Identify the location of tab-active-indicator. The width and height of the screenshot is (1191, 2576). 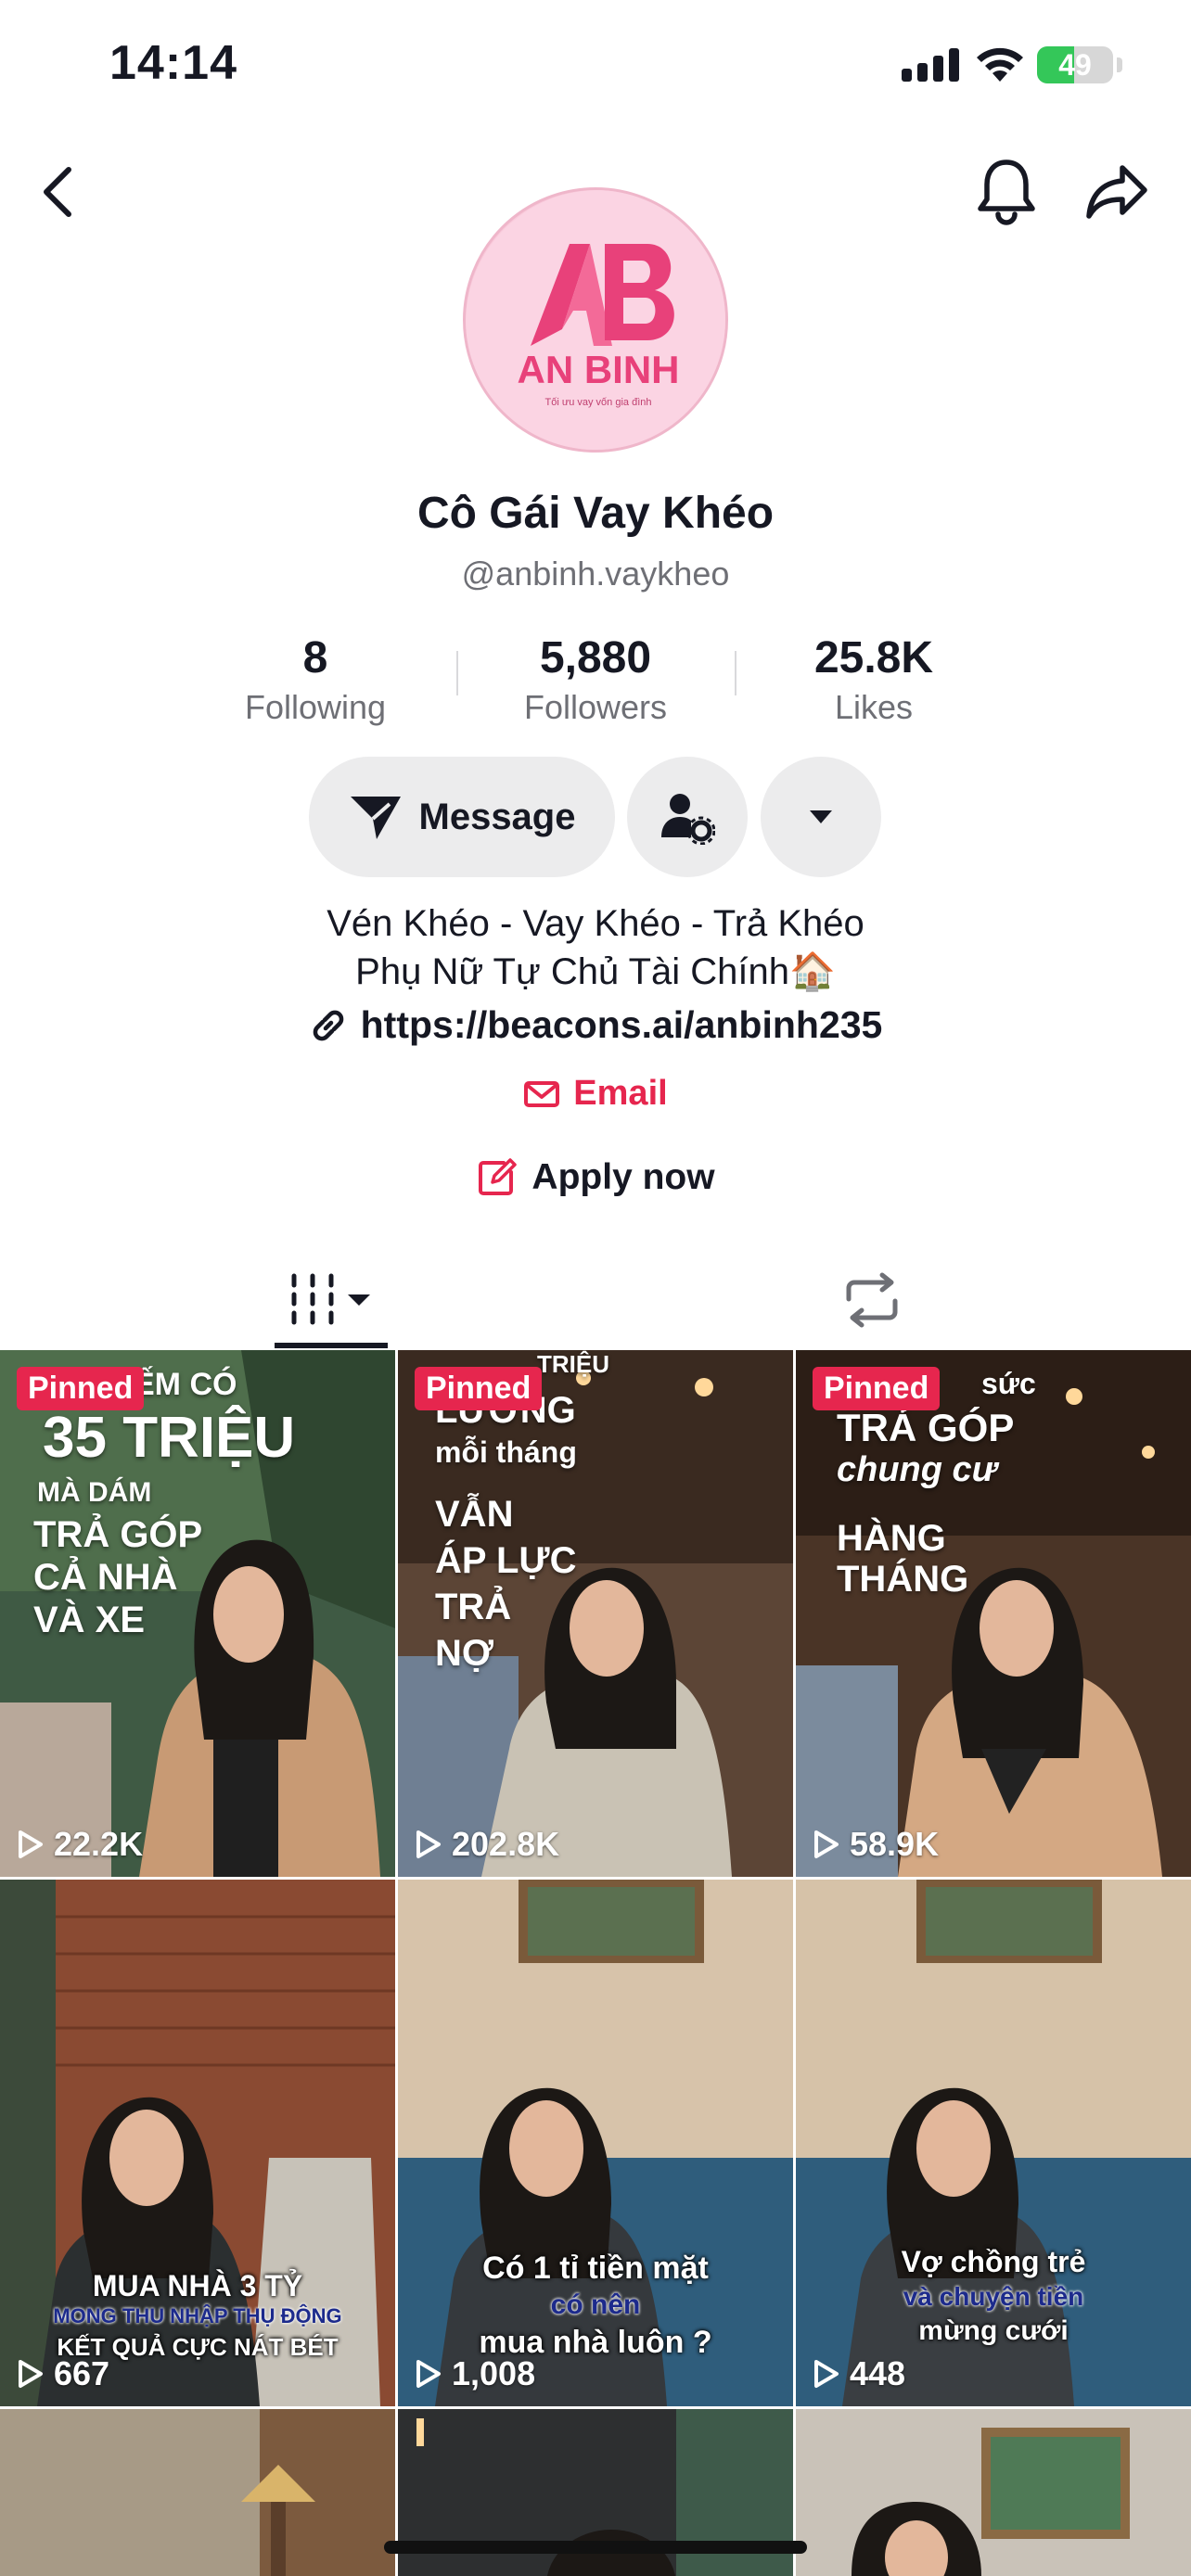
(331, 1345).